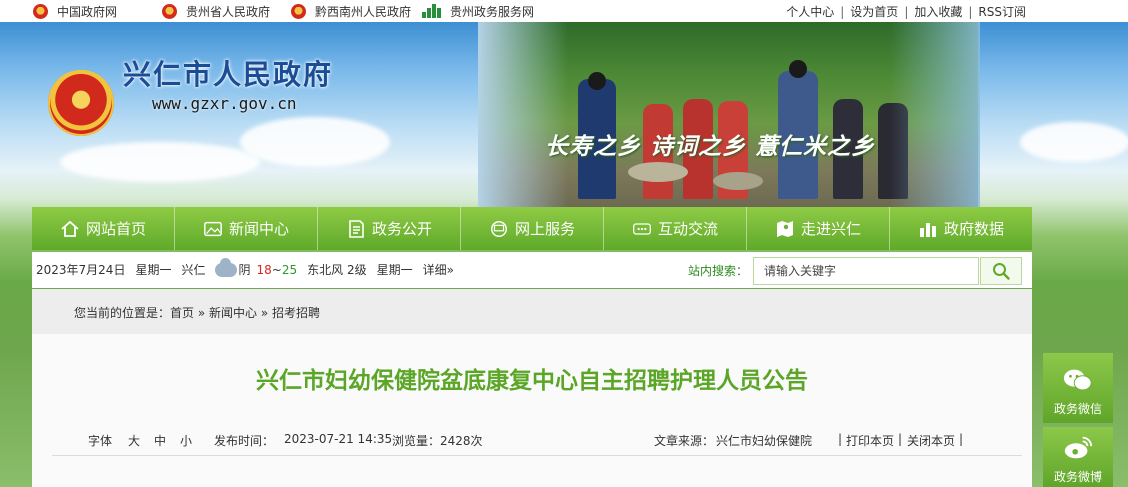 This screenshot has height=487, width=1128. What do you see at coordinates (785, 229) in the screenshot?
I see `map-icon` at bounding box center [785, 229].